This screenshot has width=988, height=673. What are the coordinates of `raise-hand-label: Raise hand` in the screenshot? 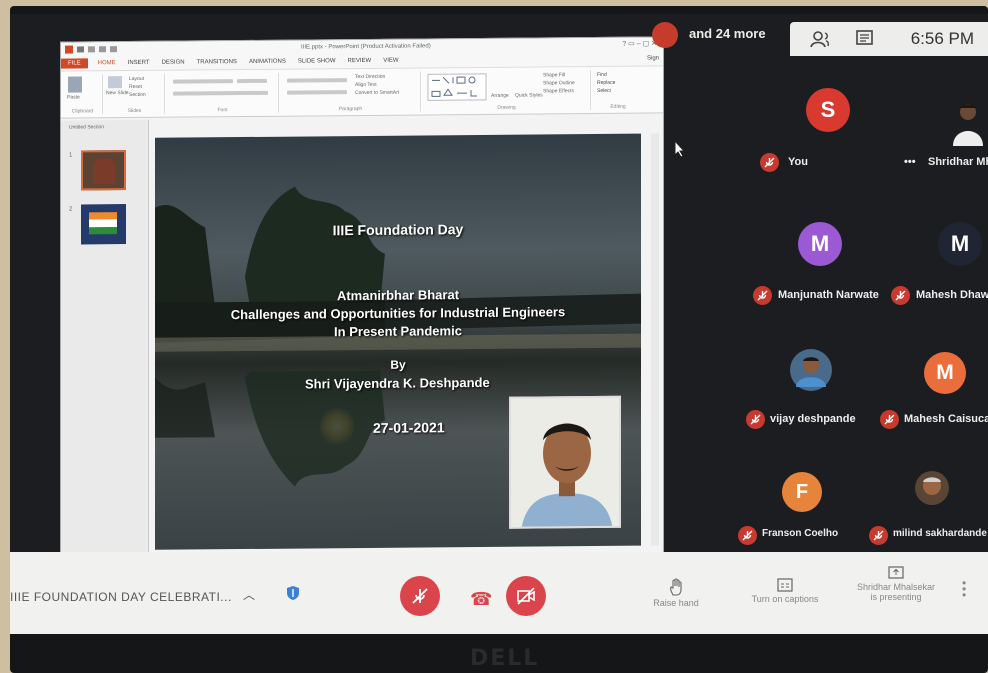 It's located at (676, 603).